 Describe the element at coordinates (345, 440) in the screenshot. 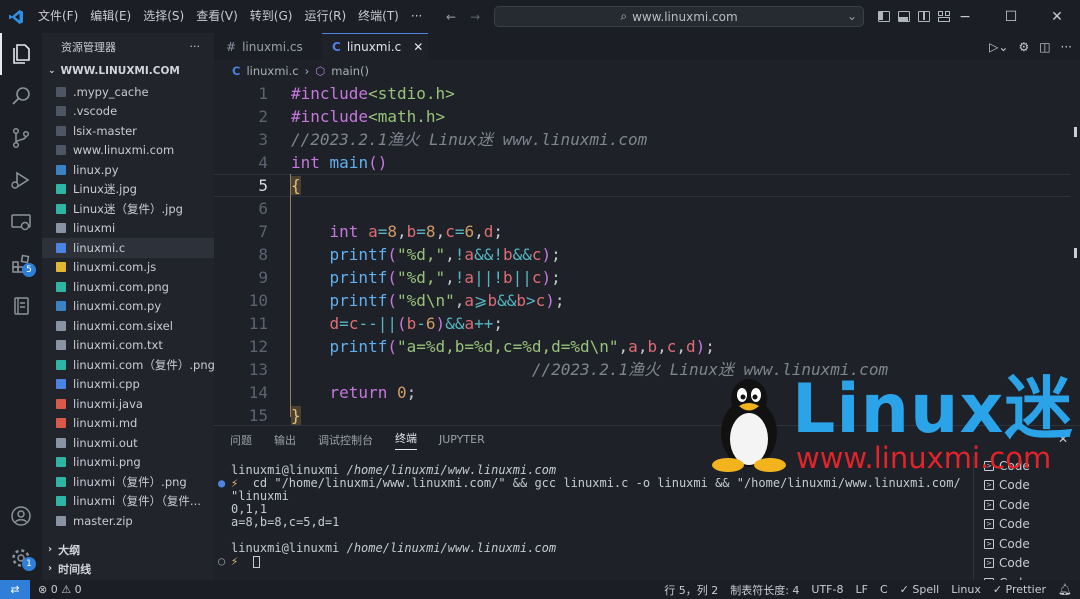

I see `tab-debug-console: 调试控制台` at that location.